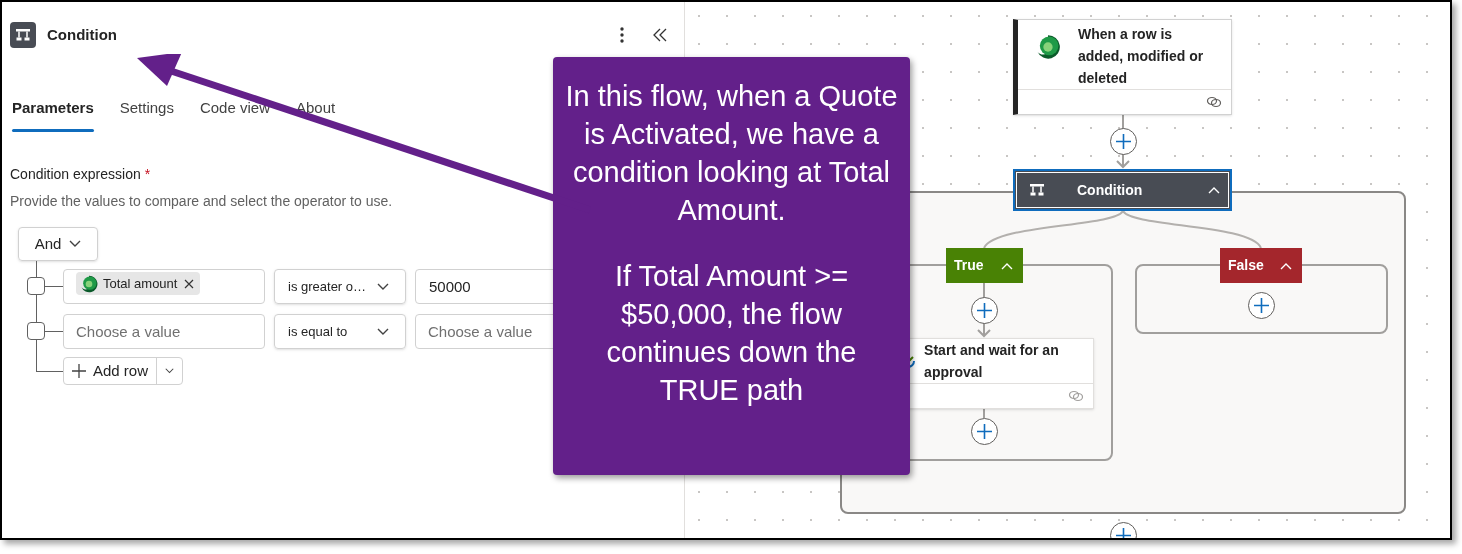  Describe the element at coordinates (140, 283) in the screenshot. I see `token-label: Total amount` at that location.